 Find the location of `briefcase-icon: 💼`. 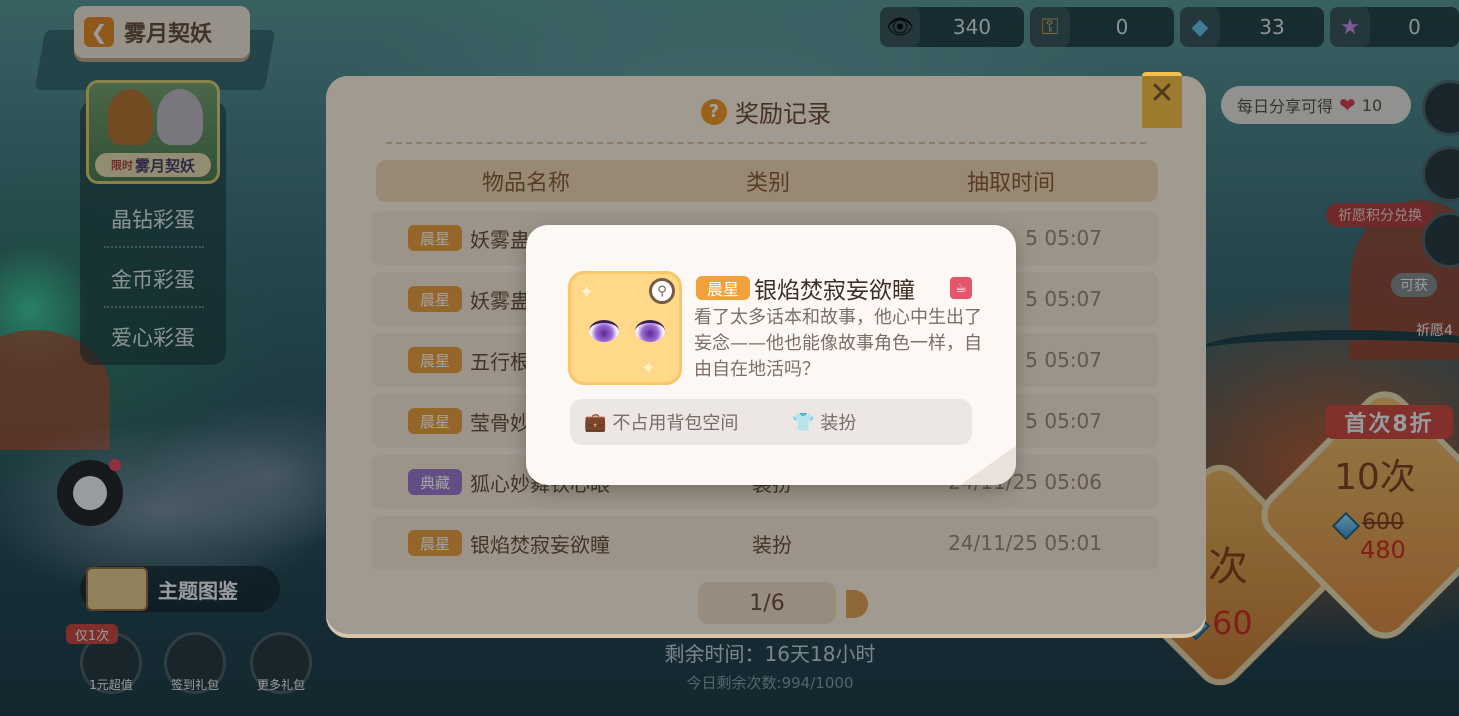

briefcase-icon: 💼 is located at coordinates (595, 422).